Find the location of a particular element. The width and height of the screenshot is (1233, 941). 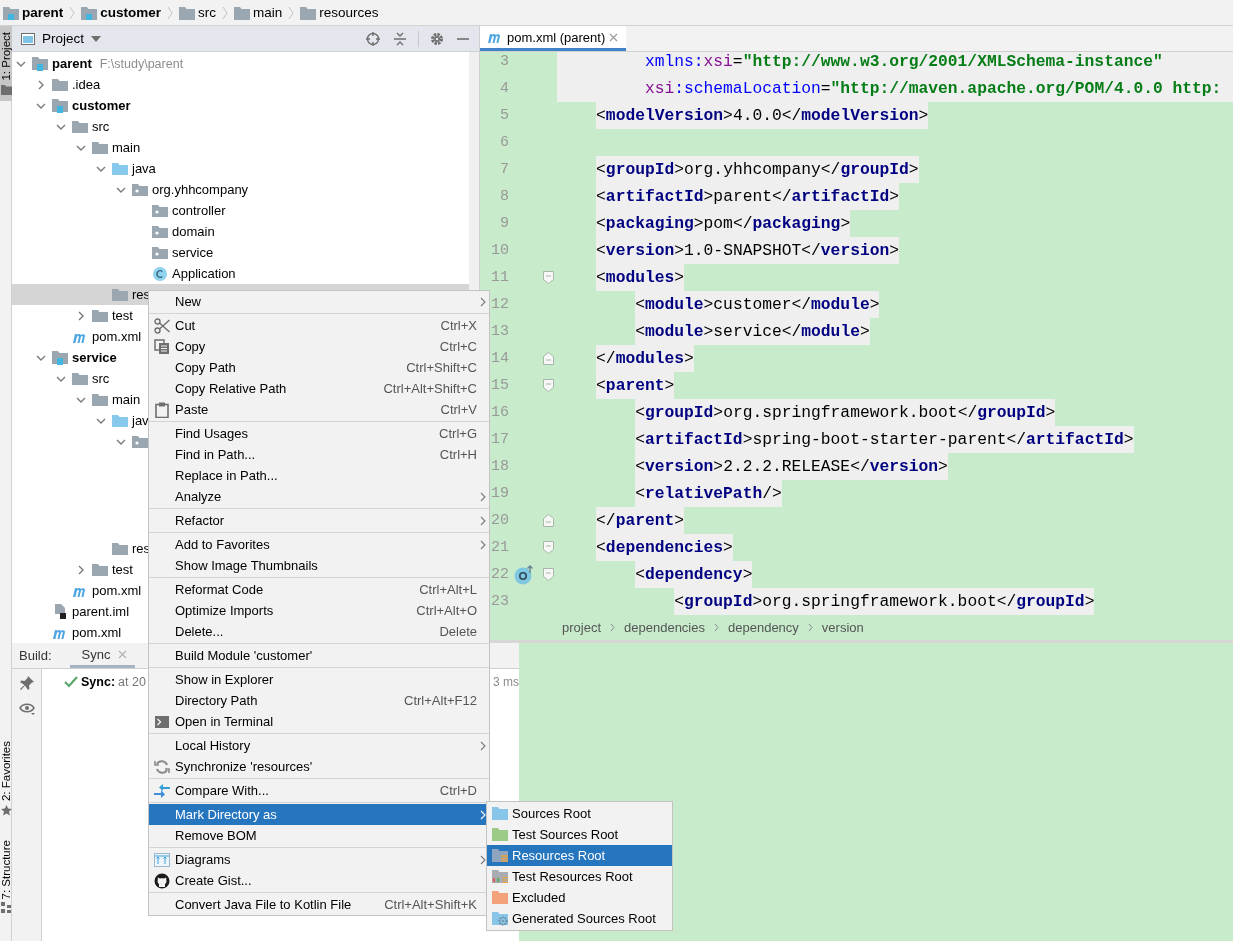

shortcut: Ctrl+Alt+O is located at coordinates (446, 610).